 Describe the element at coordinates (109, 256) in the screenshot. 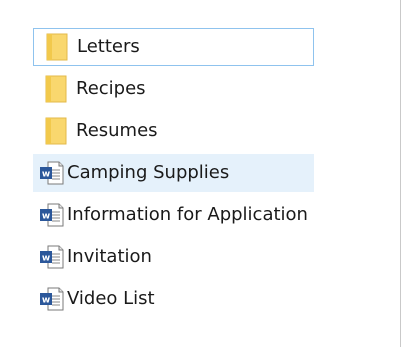

I see `file-name: Invitation` at that location.